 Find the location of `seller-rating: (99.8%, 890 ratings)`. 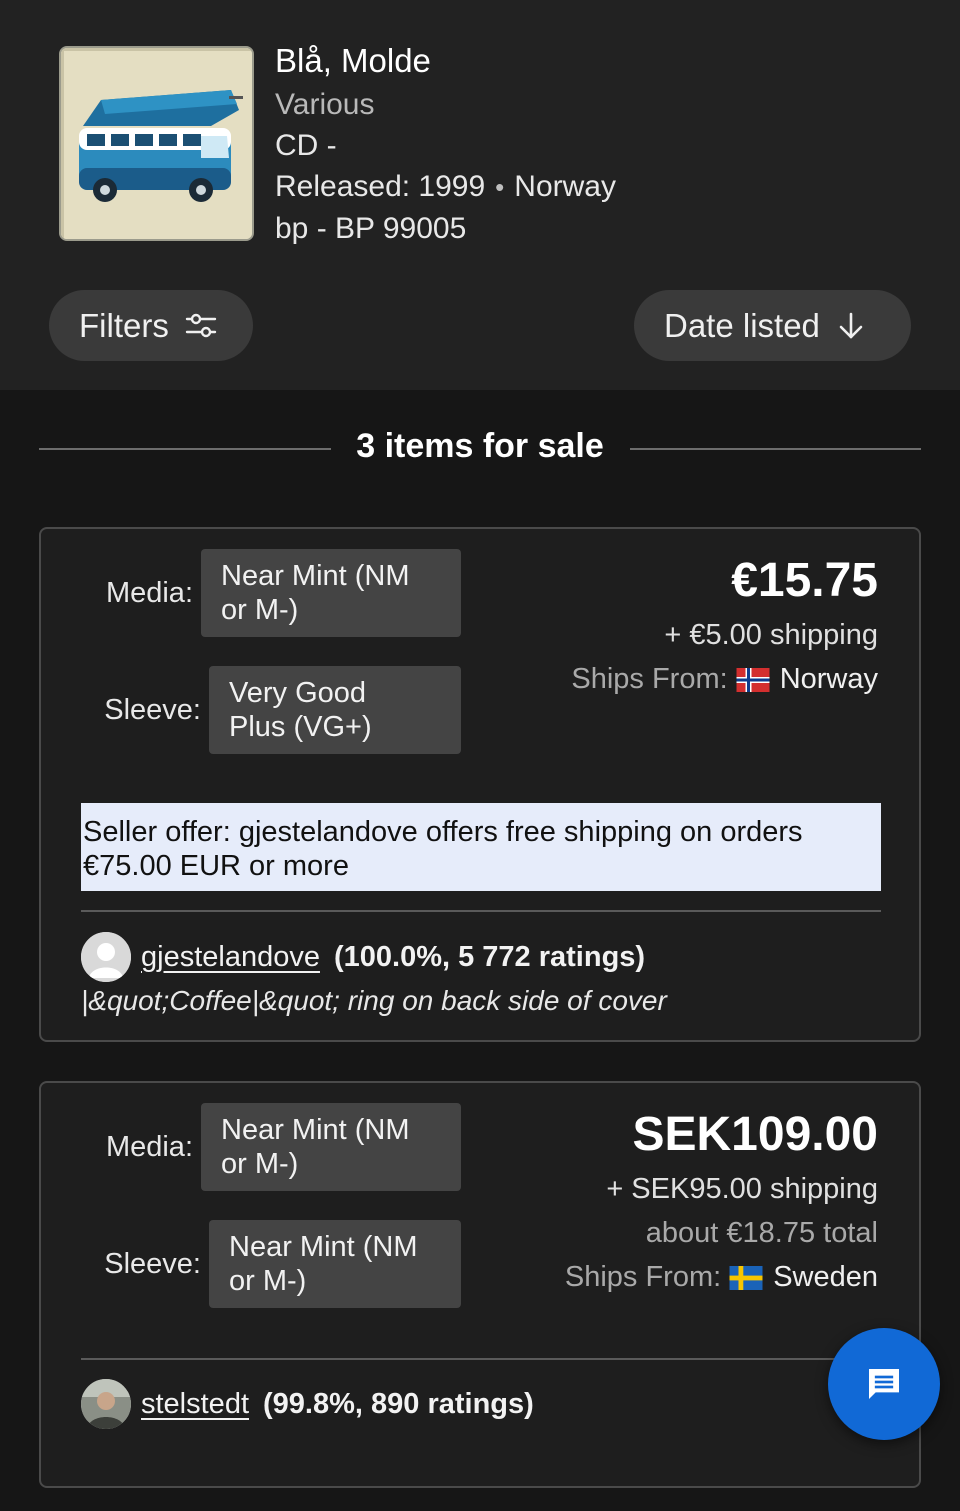

seller-rating: (99.8%, 890 ratings) is located at coordinates (398, 1403).